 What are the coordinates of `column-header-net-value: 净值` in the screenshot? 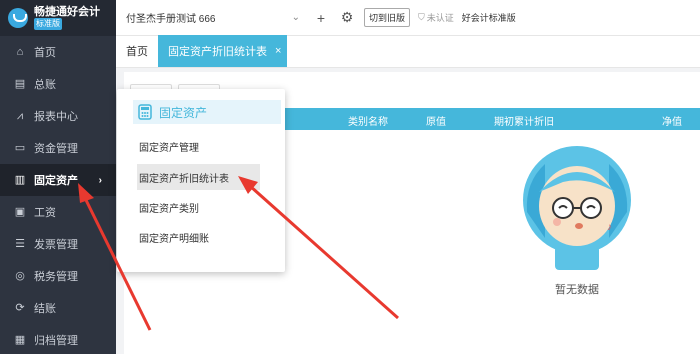 It's located at (672, 122).